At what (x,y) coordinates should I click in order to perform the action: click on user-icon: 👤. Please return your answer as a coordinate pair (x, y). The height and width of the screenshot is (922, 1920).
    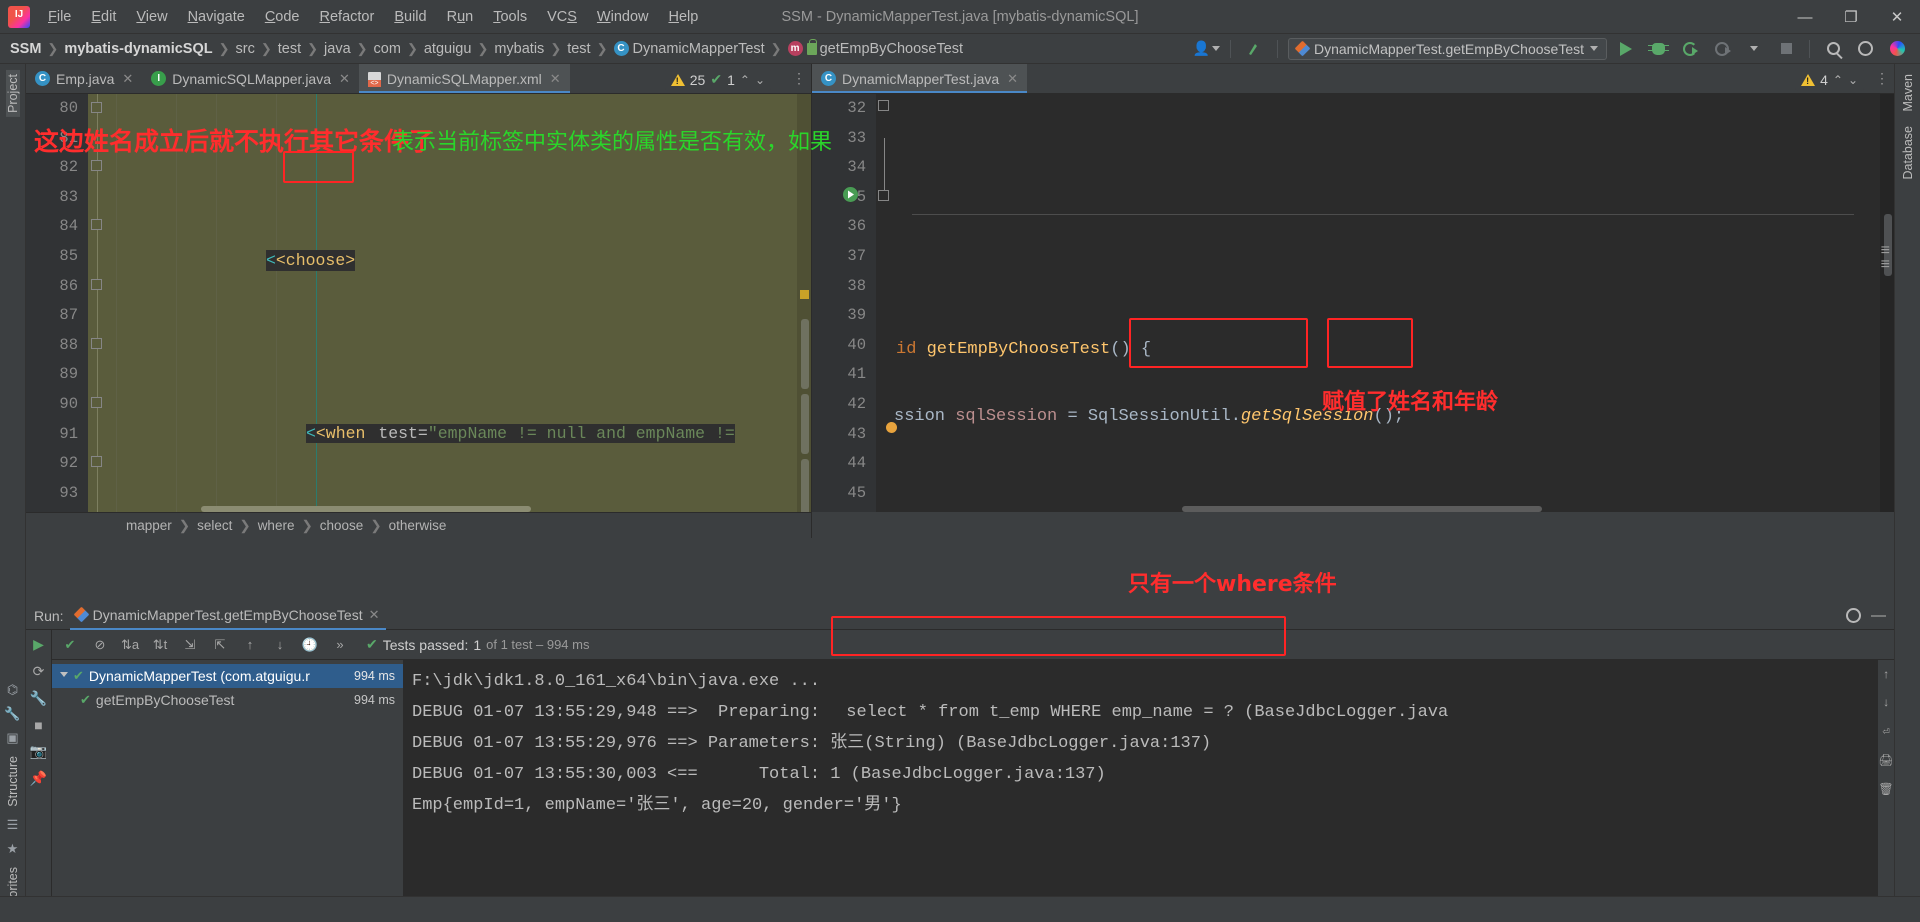
    Looking at the image, I should click on (1206, 48).